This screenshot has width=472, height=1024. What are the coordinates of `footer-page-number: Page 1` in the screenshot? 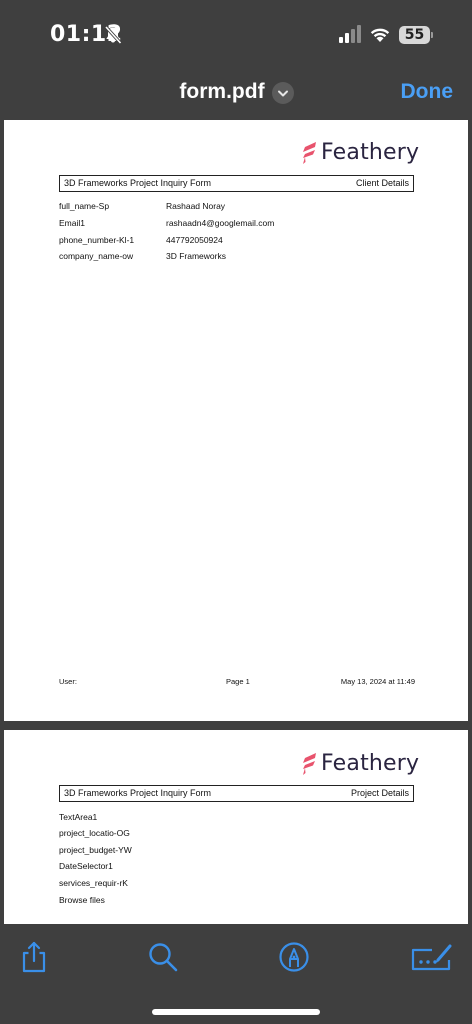 It's located at (238, 681).